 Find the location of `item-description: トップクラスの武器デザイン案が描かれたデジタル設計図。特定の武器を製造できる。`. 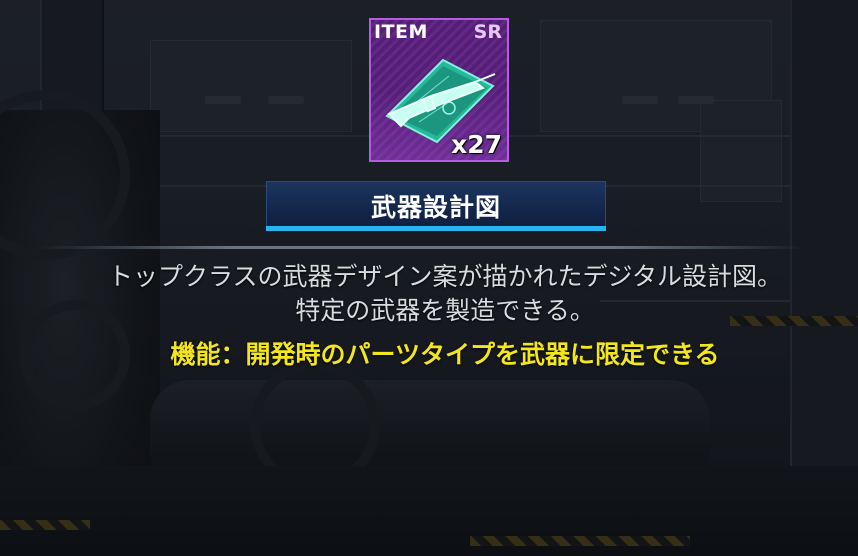

item-description: トップクラスの武器デザイン案が描かれたデジタル設計図。特定の武器を製造できる。 is located at coordinates (444, 293).